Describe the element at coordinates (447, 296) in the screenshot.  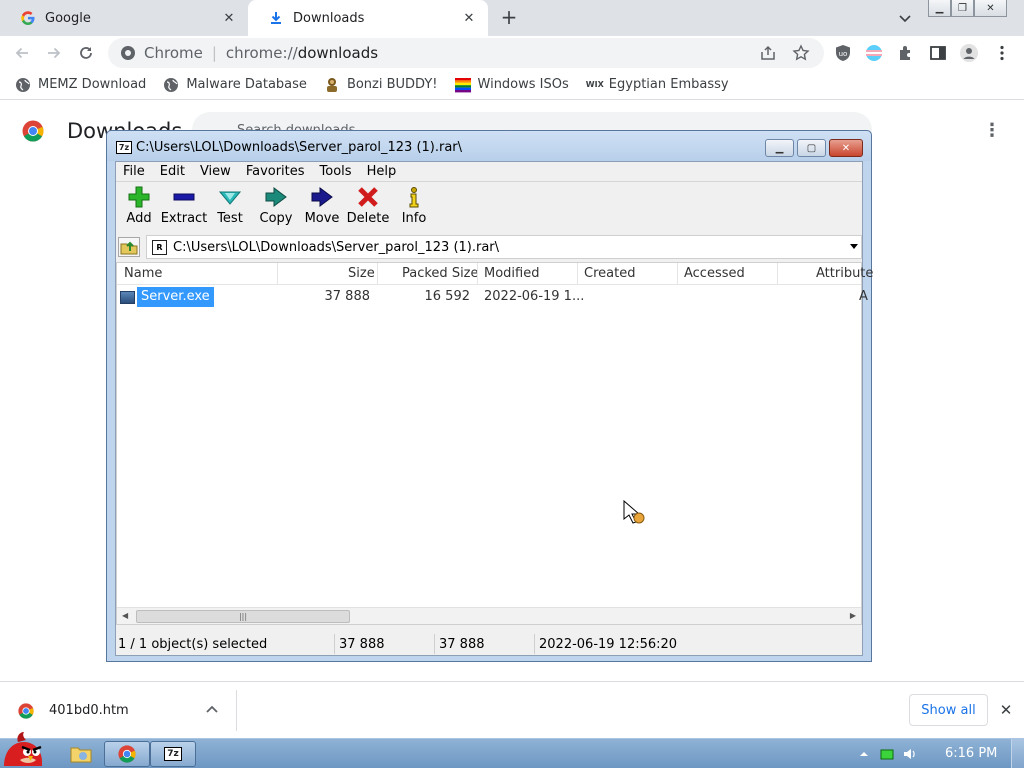
I see `file-packed-size-cell: 16 592` at that location.